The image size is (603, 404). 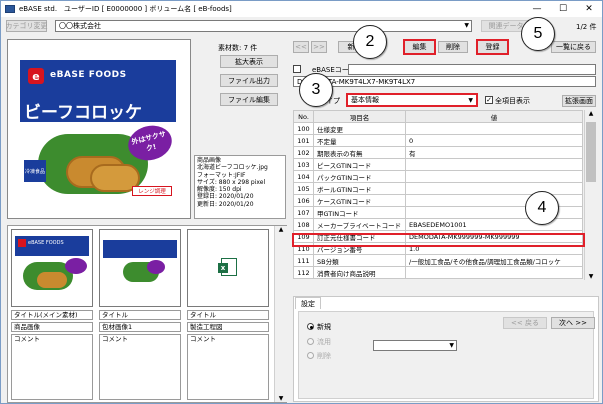 What do you see at coordinates (563, 9) in the screenshot?
I see `maximize-button: ☐` at bounding box center [563, 9].